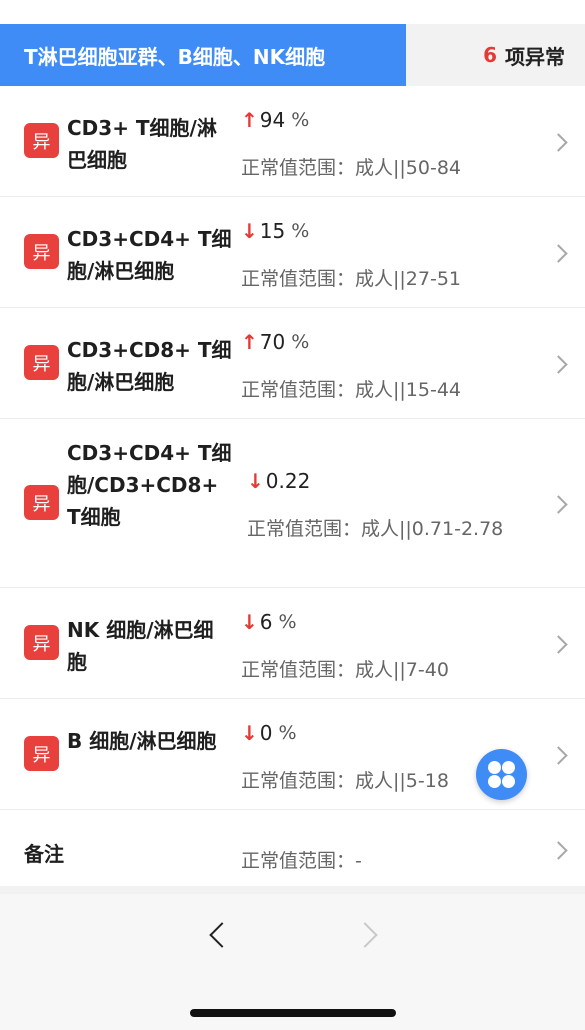 This screenshot has width=585, height=1030. Describe the element at coordinates (345, 670) in the screenshot. I see `normal-range: 正常值范围：成人||7-40` at that location.